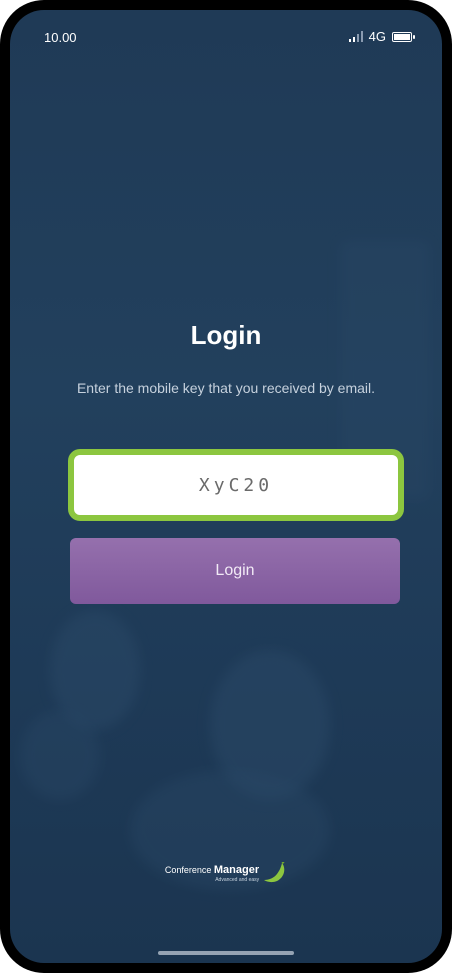  I want to click on status-bar: 10.00 4G, so click(226, 34).